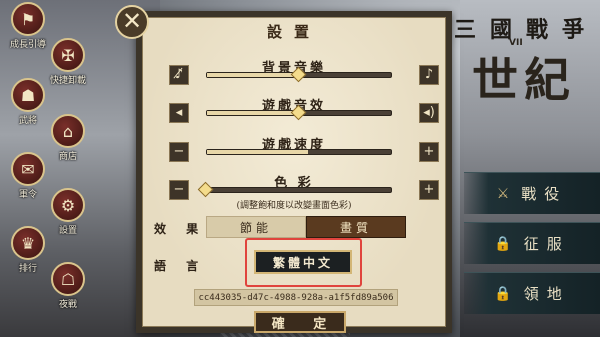 The width and height of the screenshot is (600, 337). I want to click on helmet-icon: ☖, so click(68, 279).